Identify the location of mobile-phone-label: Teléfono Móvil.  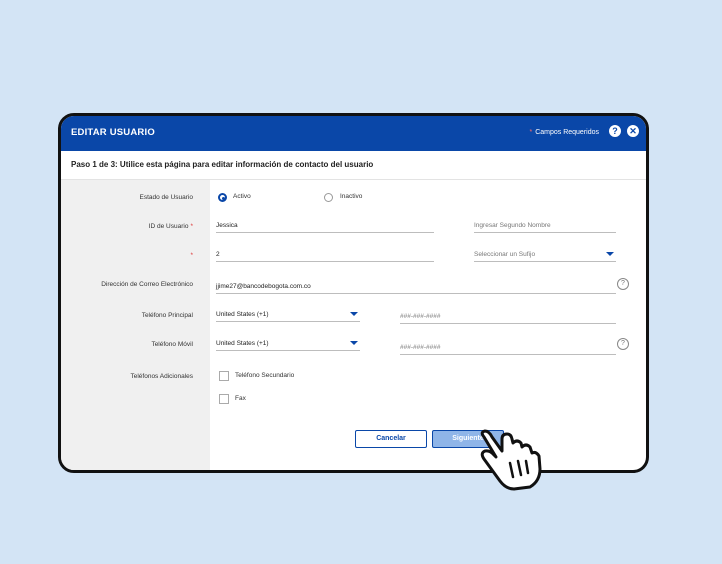
(172, 344).